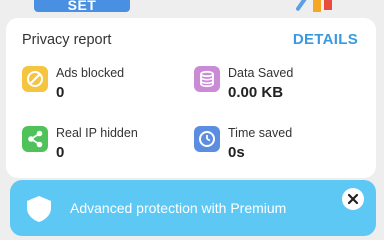  Describe the element at coordinates (207, 79) in the screenshot. I see `database-icon` at that location.